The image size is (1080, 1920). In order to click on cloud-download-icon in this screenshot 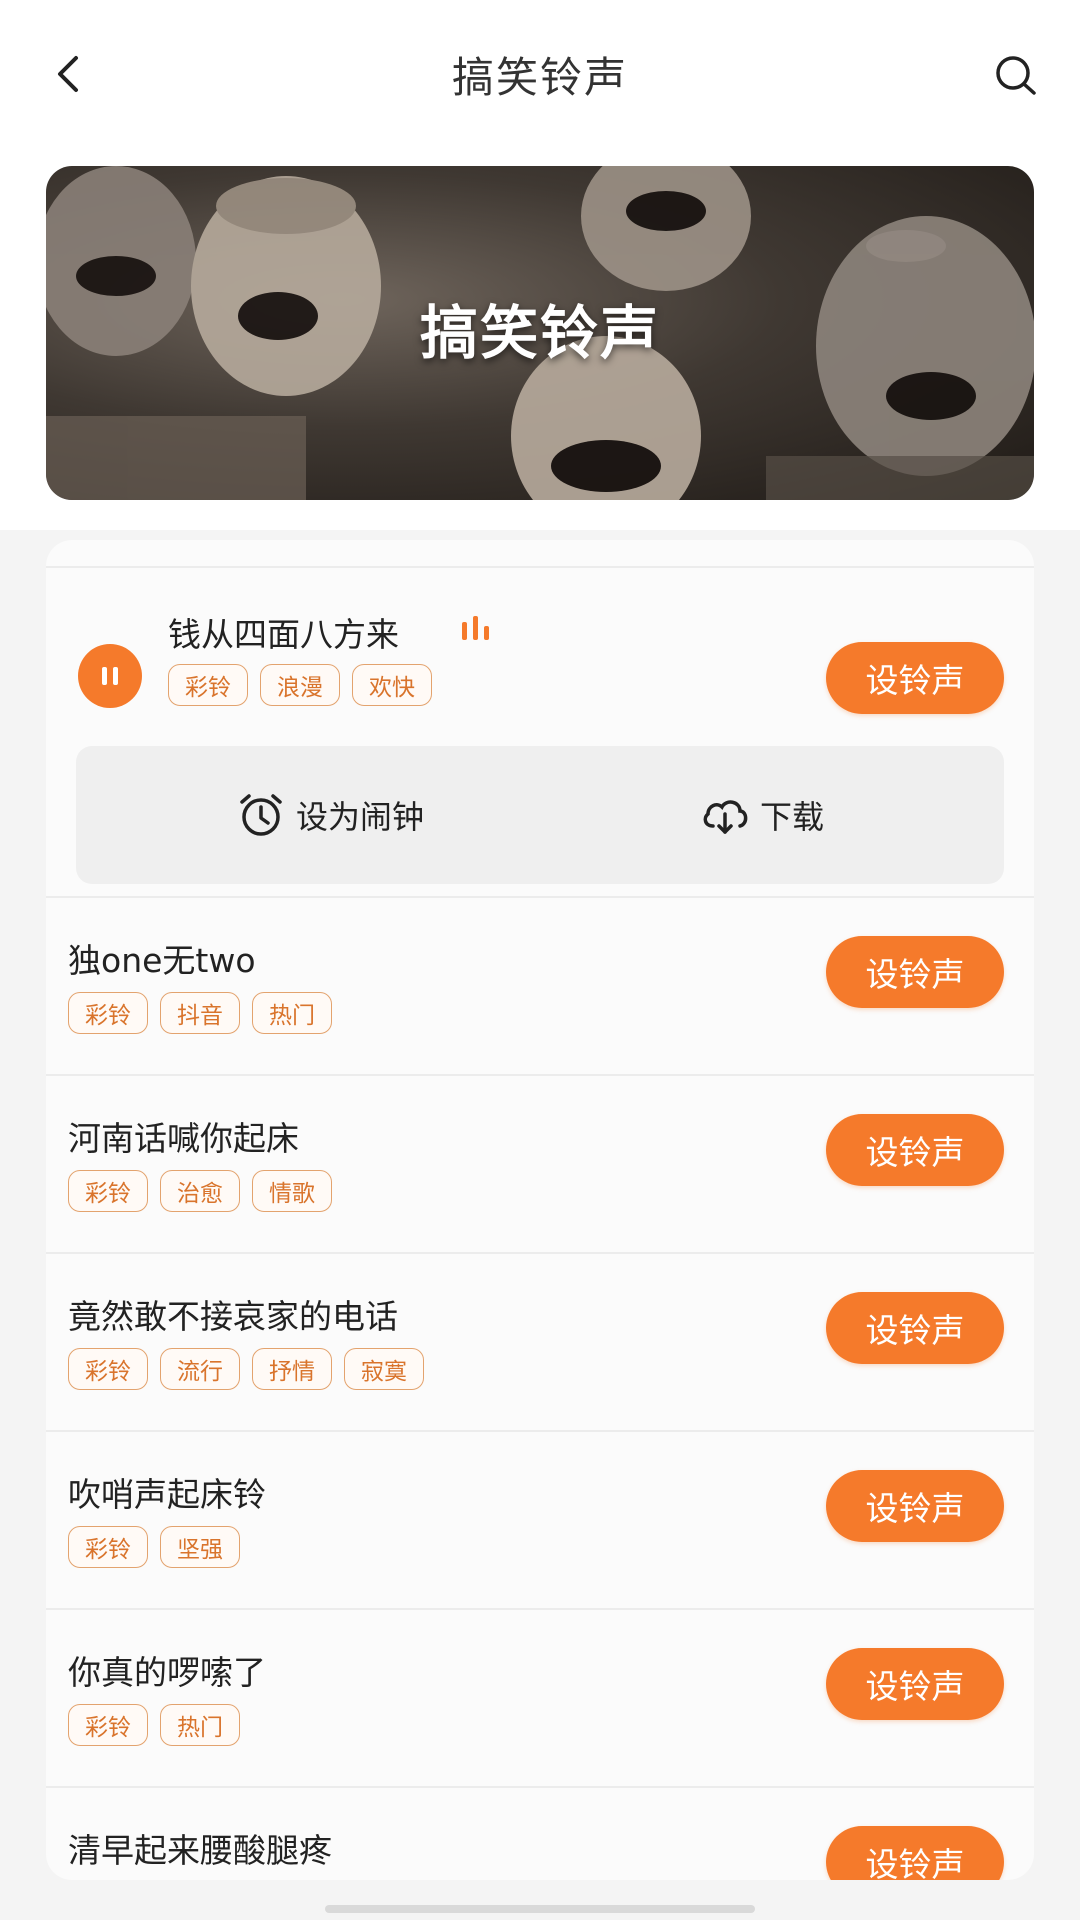, I will do `click(725, 817)`.